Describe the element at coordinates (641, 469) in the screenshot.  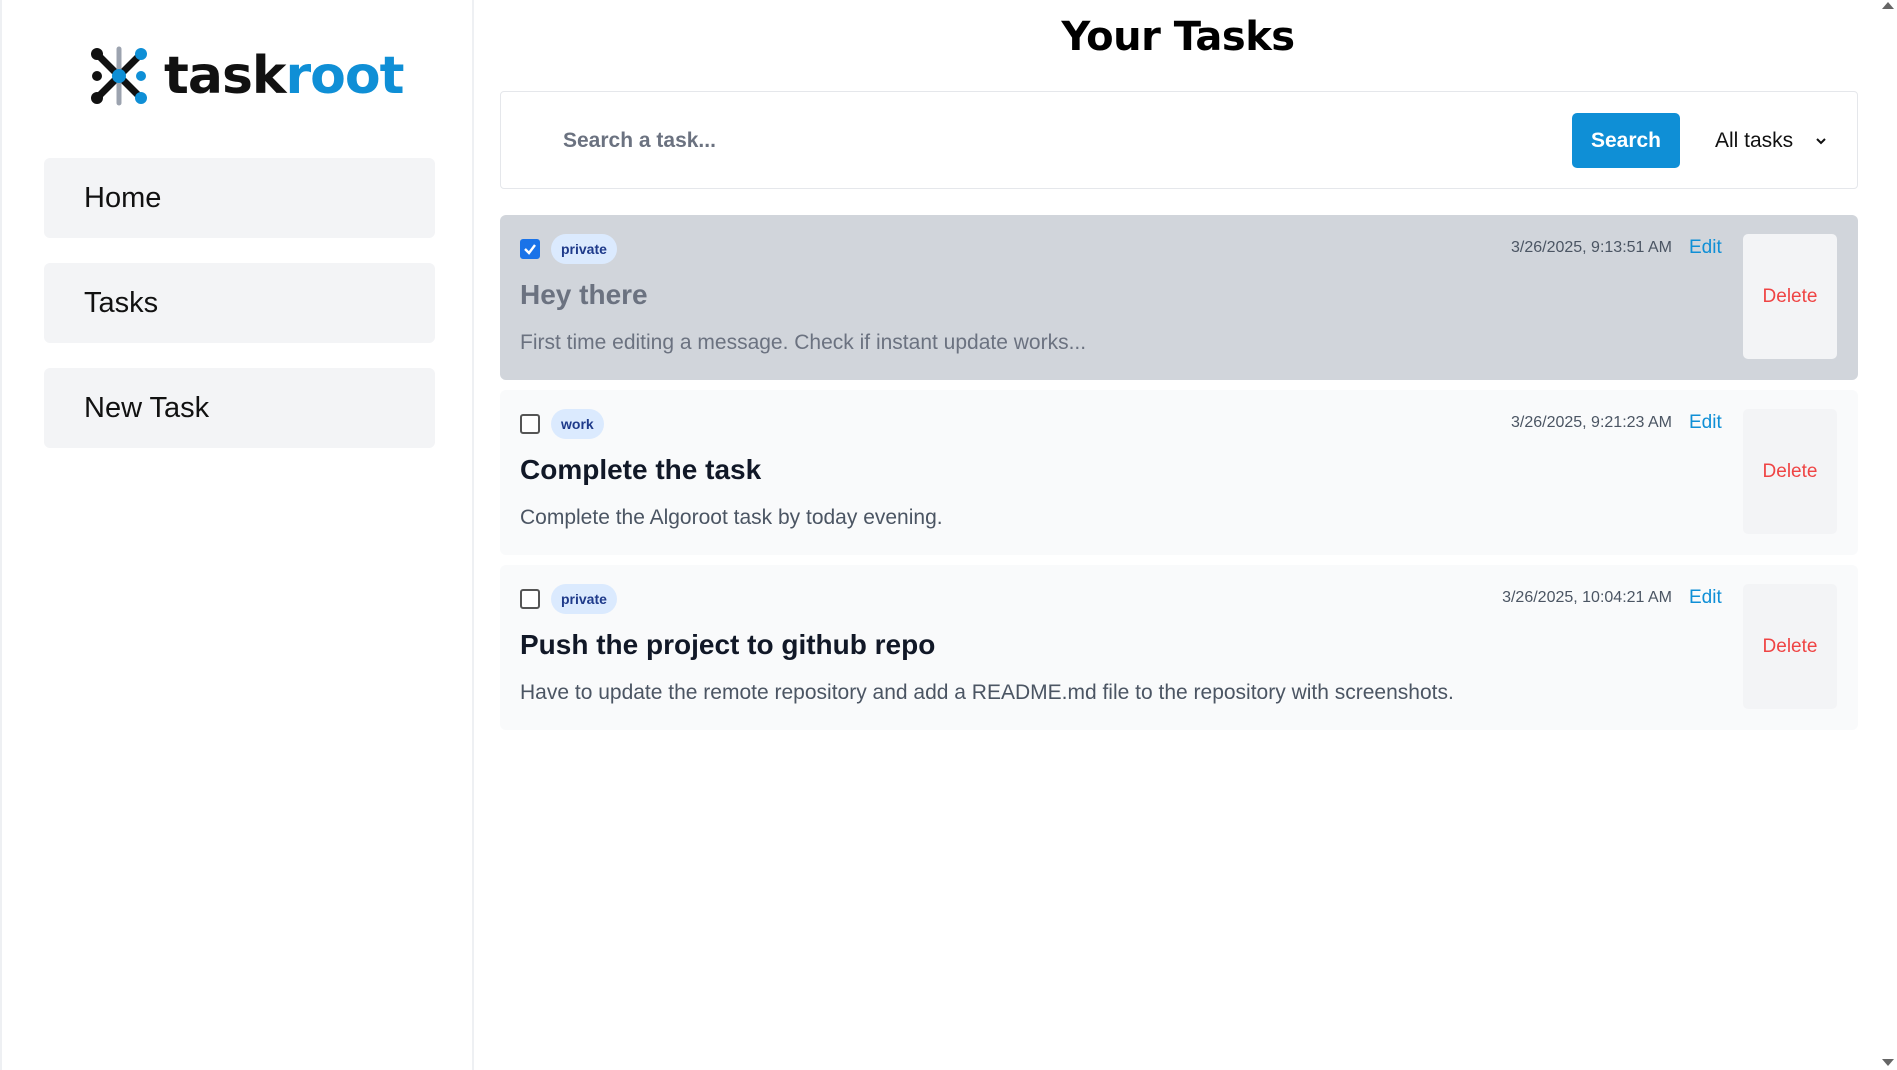
I see `task-title: Complete the task` at that location.